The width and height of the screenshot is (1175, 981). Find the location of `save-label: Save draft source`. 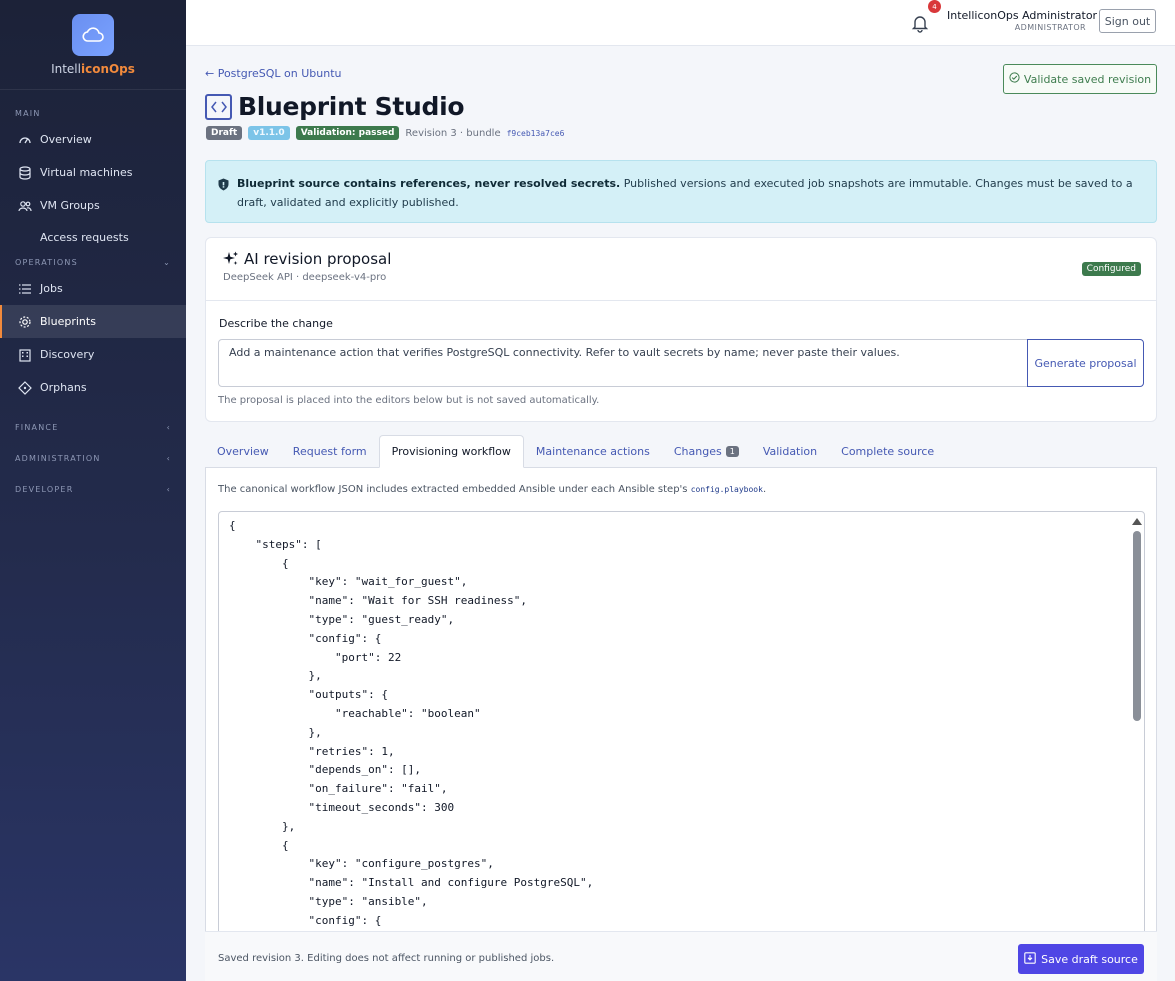

save-label: Save draft source is located at coordinates (1089, 959).